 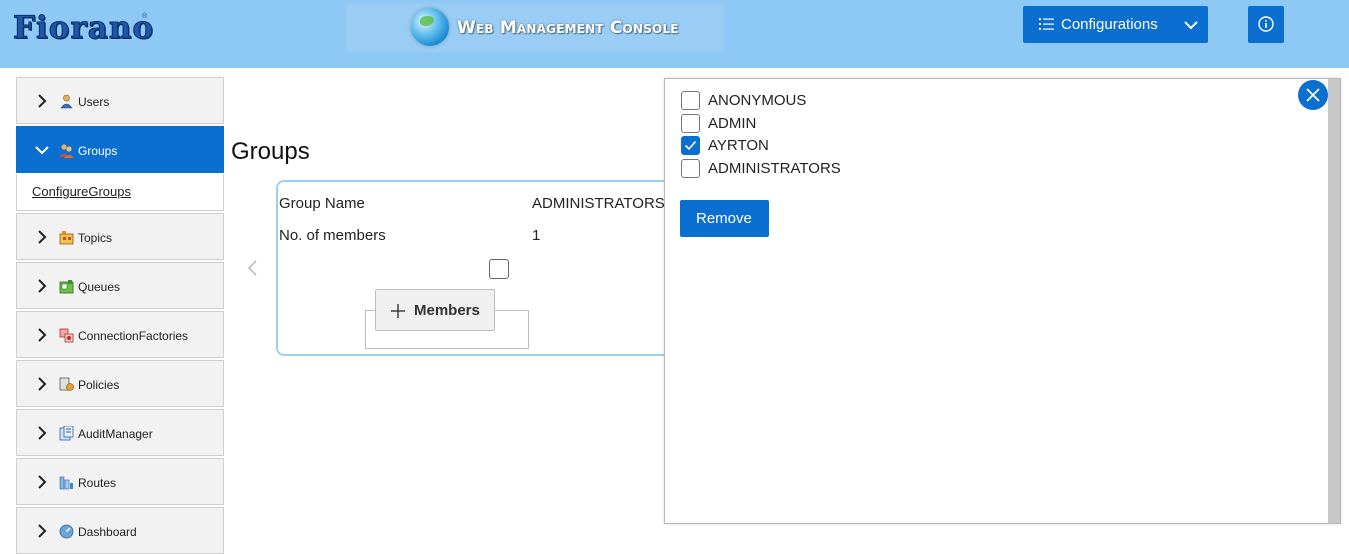 What do you see at coordinates (398, 311) in the screenshot?
I see `plus-icon` at bounding box center [398, 311].